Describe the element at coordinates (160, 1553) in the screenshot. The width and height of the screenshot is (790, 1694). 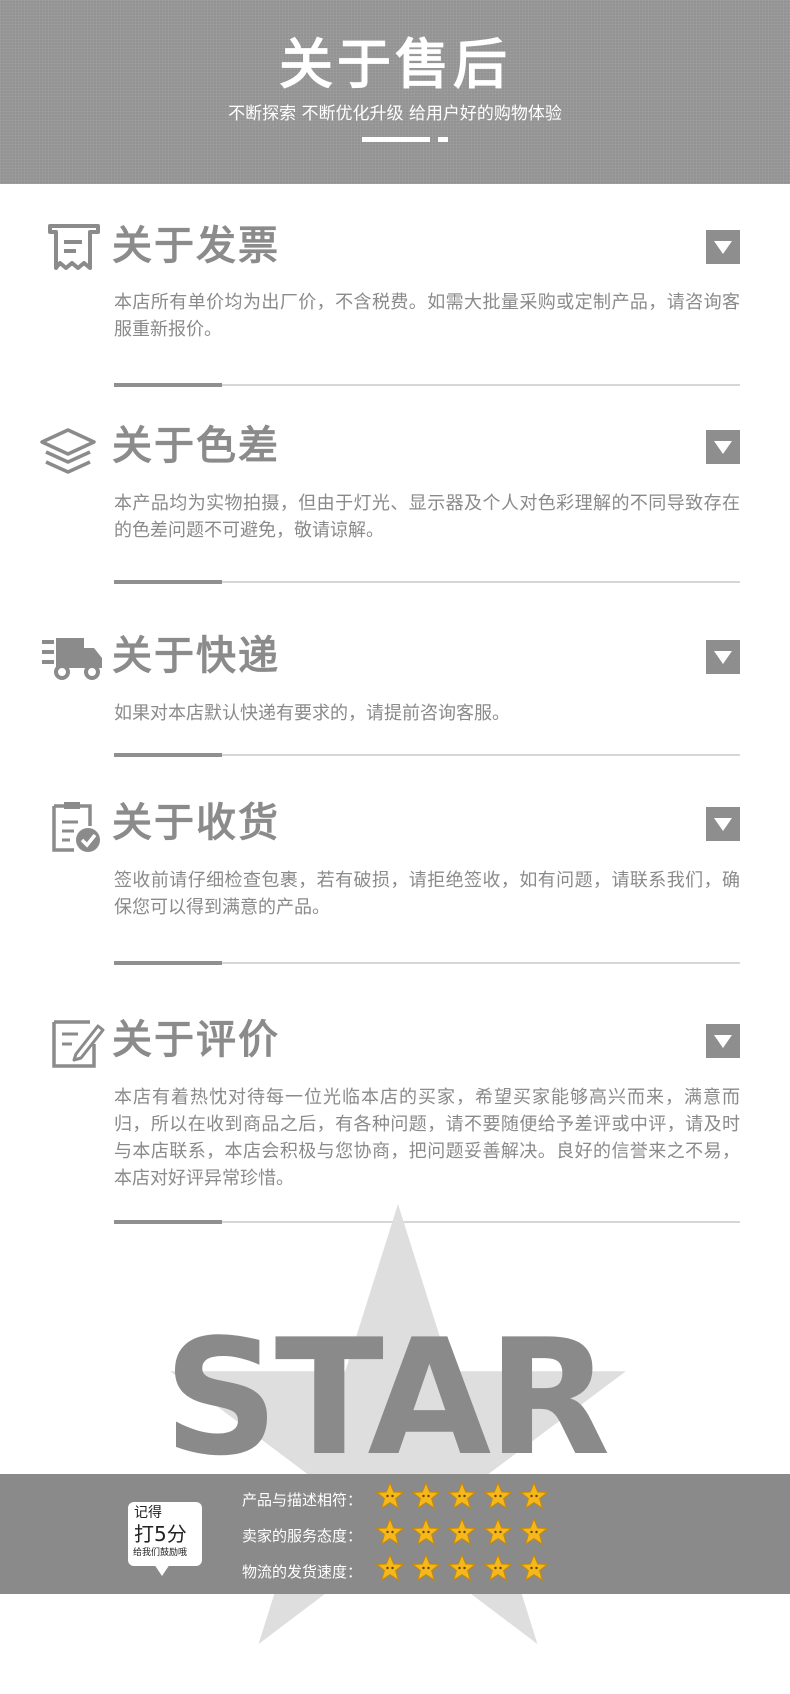
I see `bubble-line3: 给我们鼓励哦` at that location.